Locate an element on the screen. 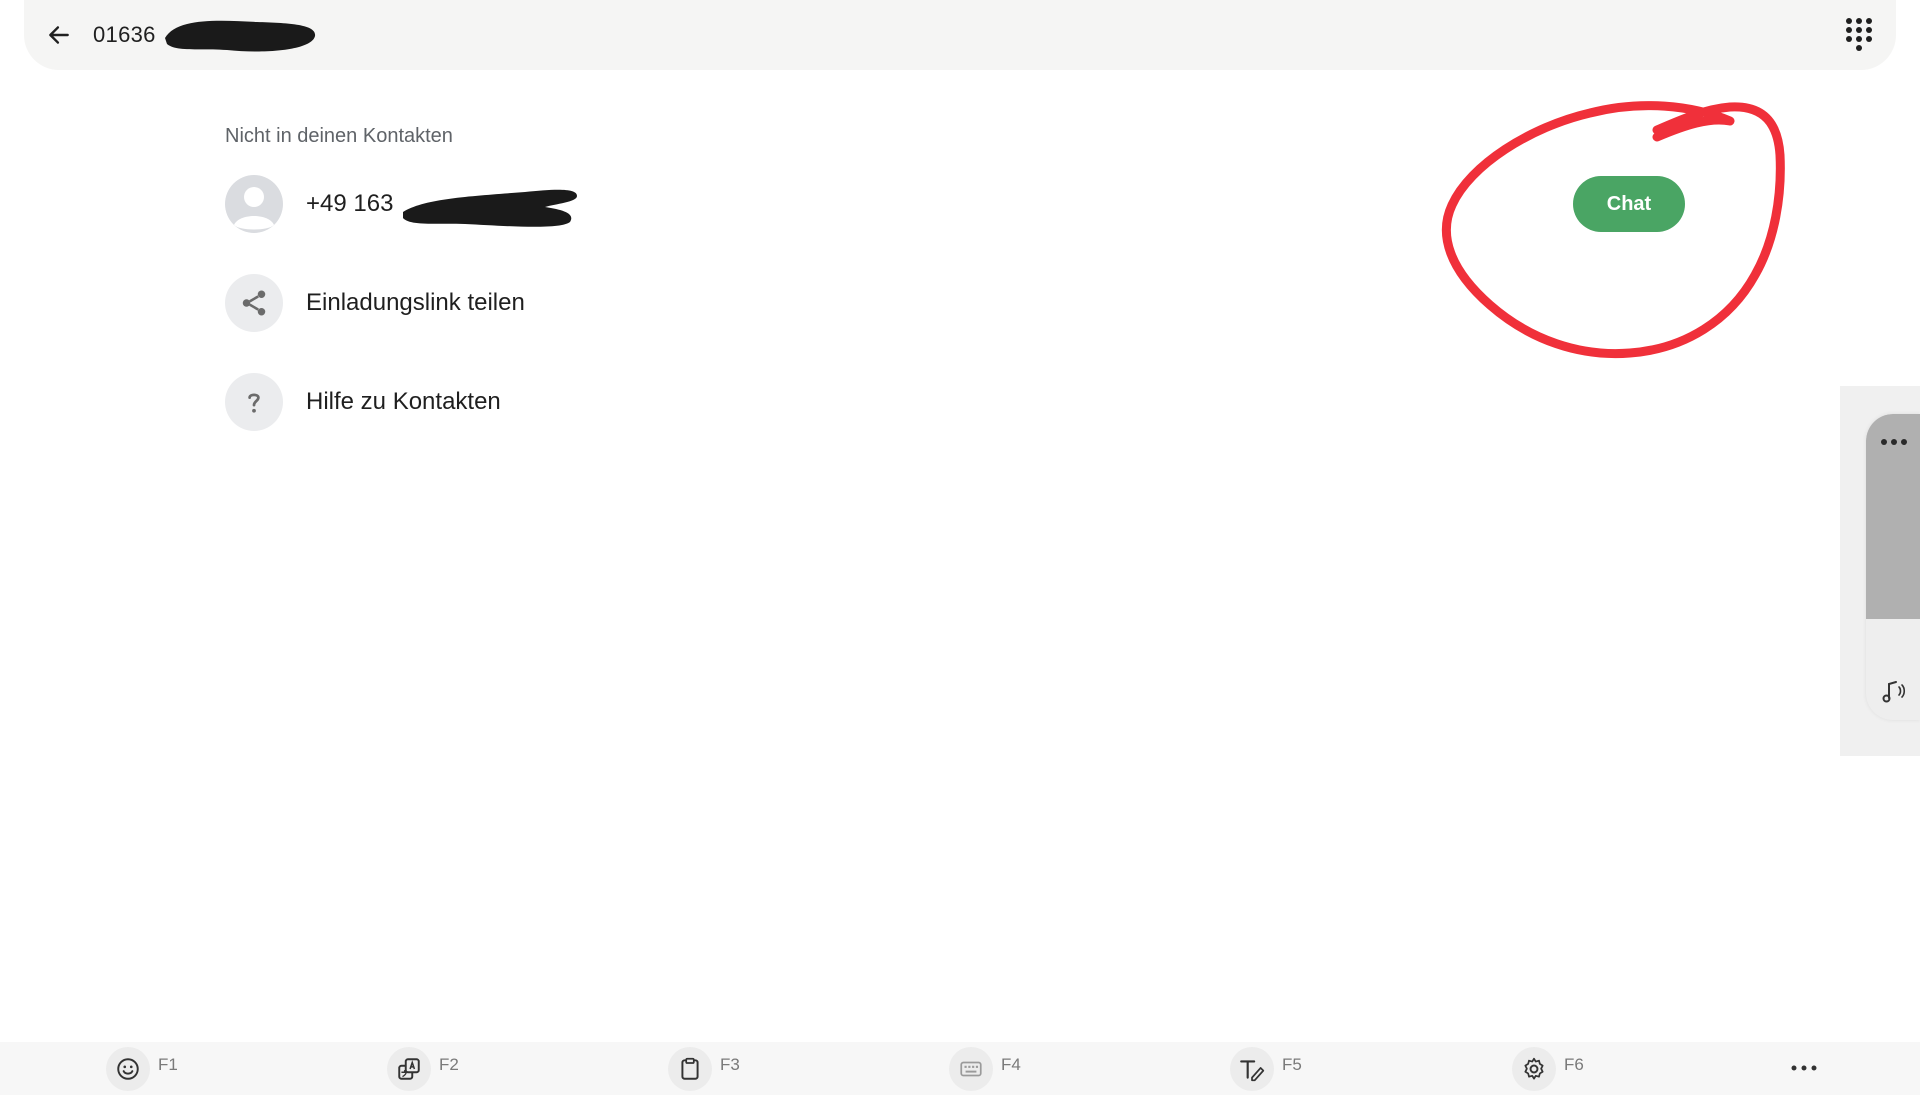 This screenshot has width=1920, height=1095. dialpad-button is located at coordinates (1859, 35).